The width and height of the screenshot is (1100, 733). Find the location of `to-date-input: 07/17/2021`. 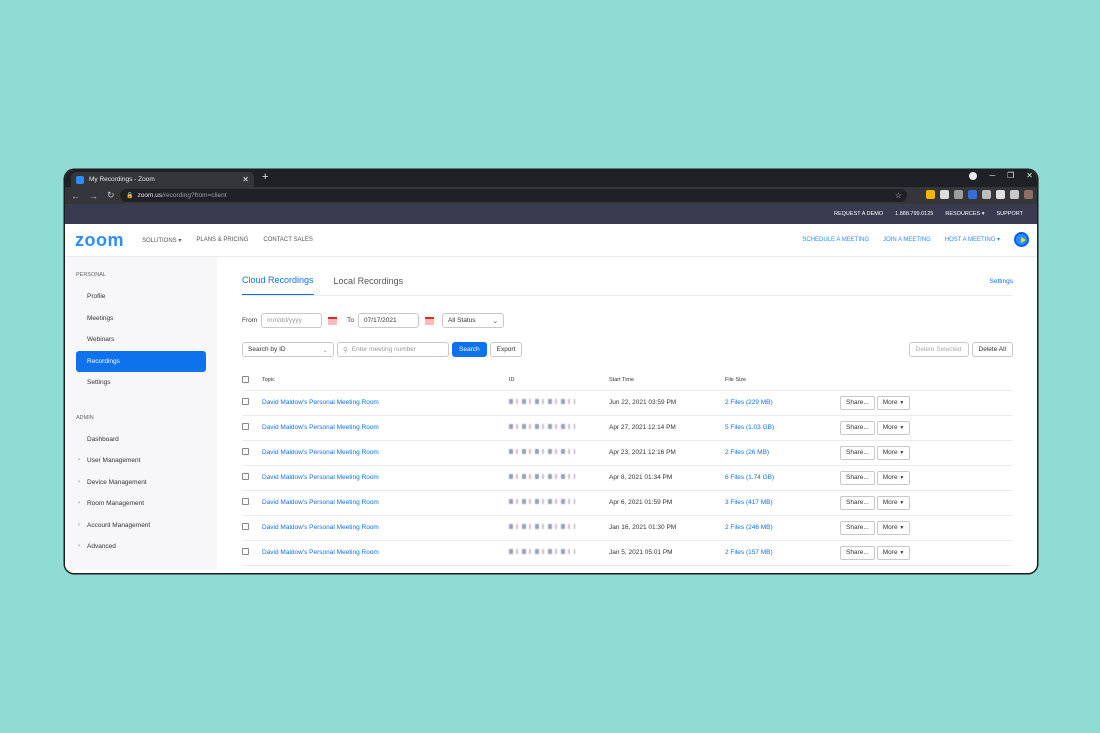

to-date-input: 07/17/2021 is located at coordinates (389, 320).